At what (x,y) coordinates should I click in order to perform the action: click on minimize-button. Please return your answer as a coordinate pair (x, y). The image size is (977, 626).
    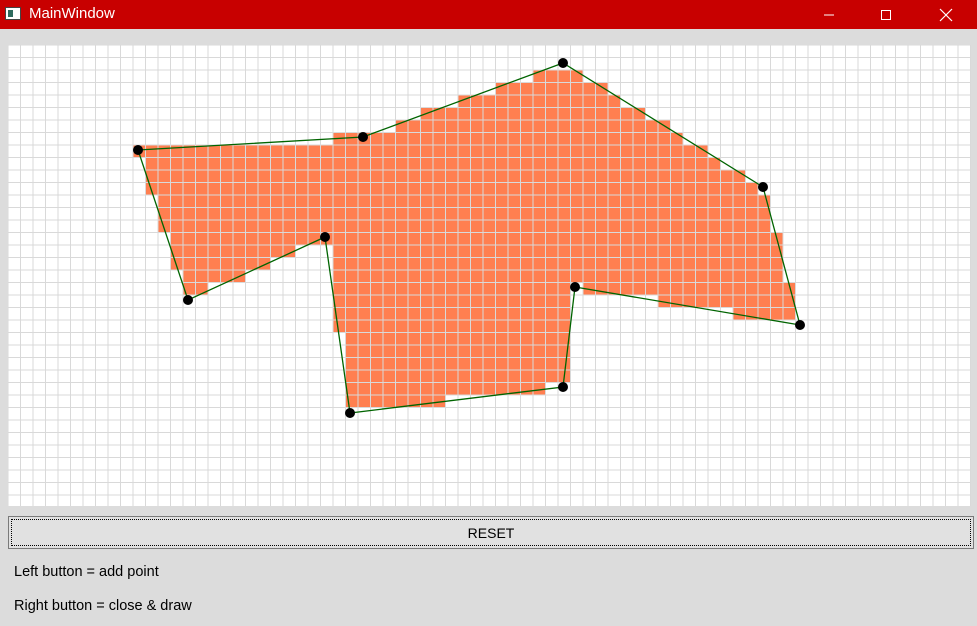
    Looking at the image, I should click on (829, 14).